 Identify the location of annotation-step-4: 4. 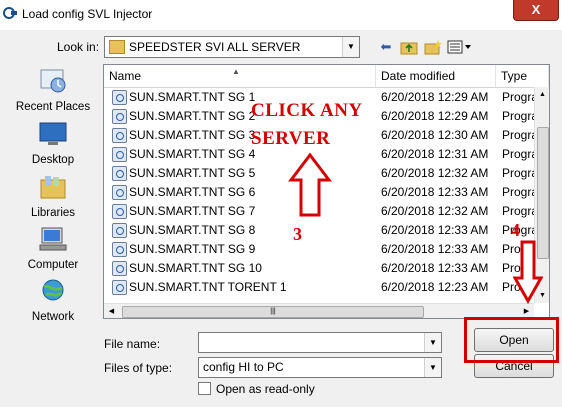
(515, 230).